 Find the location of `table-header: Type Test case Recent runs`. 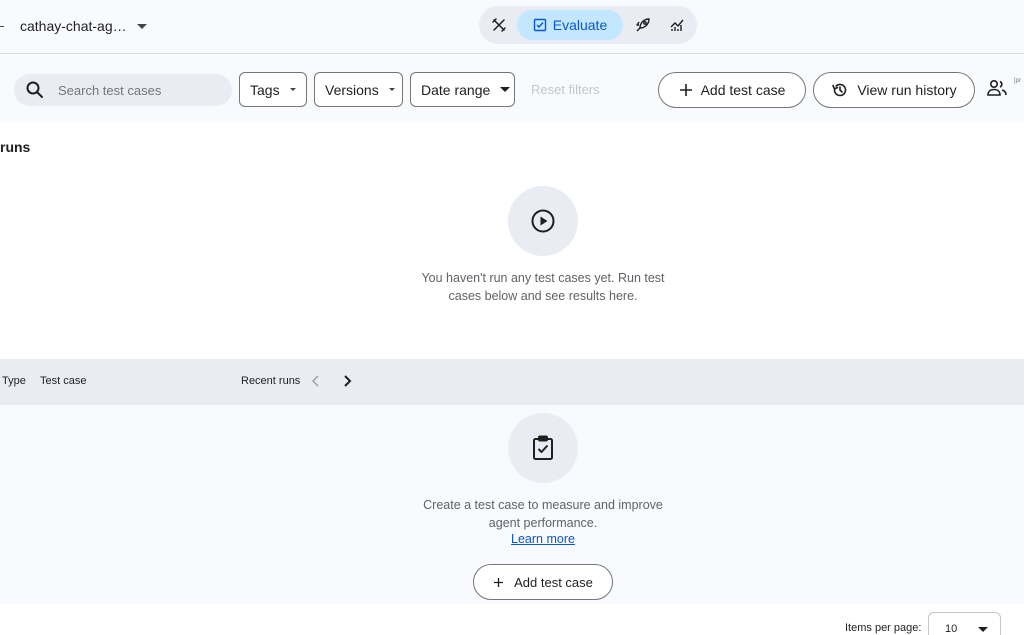

table-header: Type Test case Recent runs is located at coordinates (512, 382).